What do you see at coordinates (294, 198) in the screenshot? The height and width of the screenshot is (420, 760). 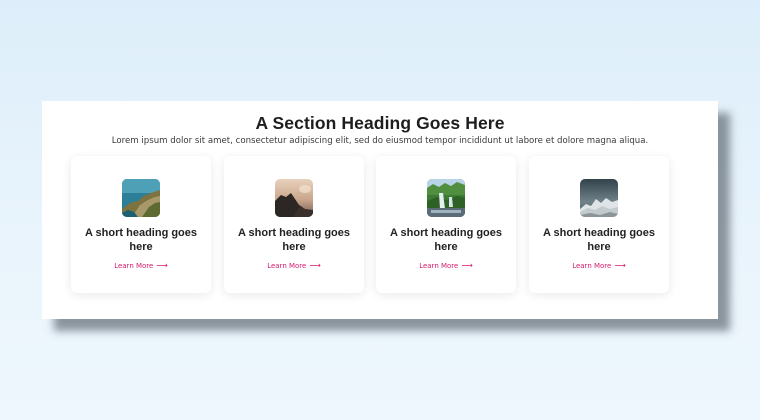 I see `sunset-rocks-image` at bounding box center [294, 198].